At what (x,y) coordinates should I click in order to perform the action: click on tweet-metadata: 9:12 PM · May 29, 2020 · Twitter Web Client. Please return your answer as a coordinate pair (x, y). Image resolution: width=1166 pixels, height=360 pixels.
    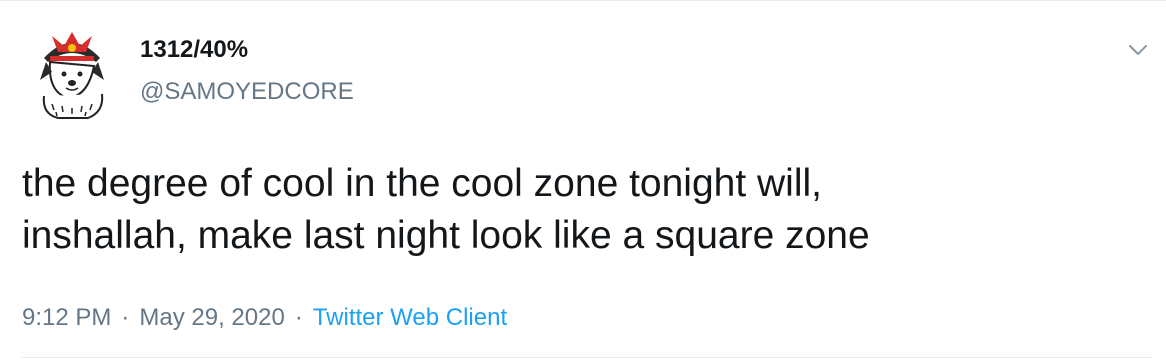
    Looking at the image, I should click on (264, 318).